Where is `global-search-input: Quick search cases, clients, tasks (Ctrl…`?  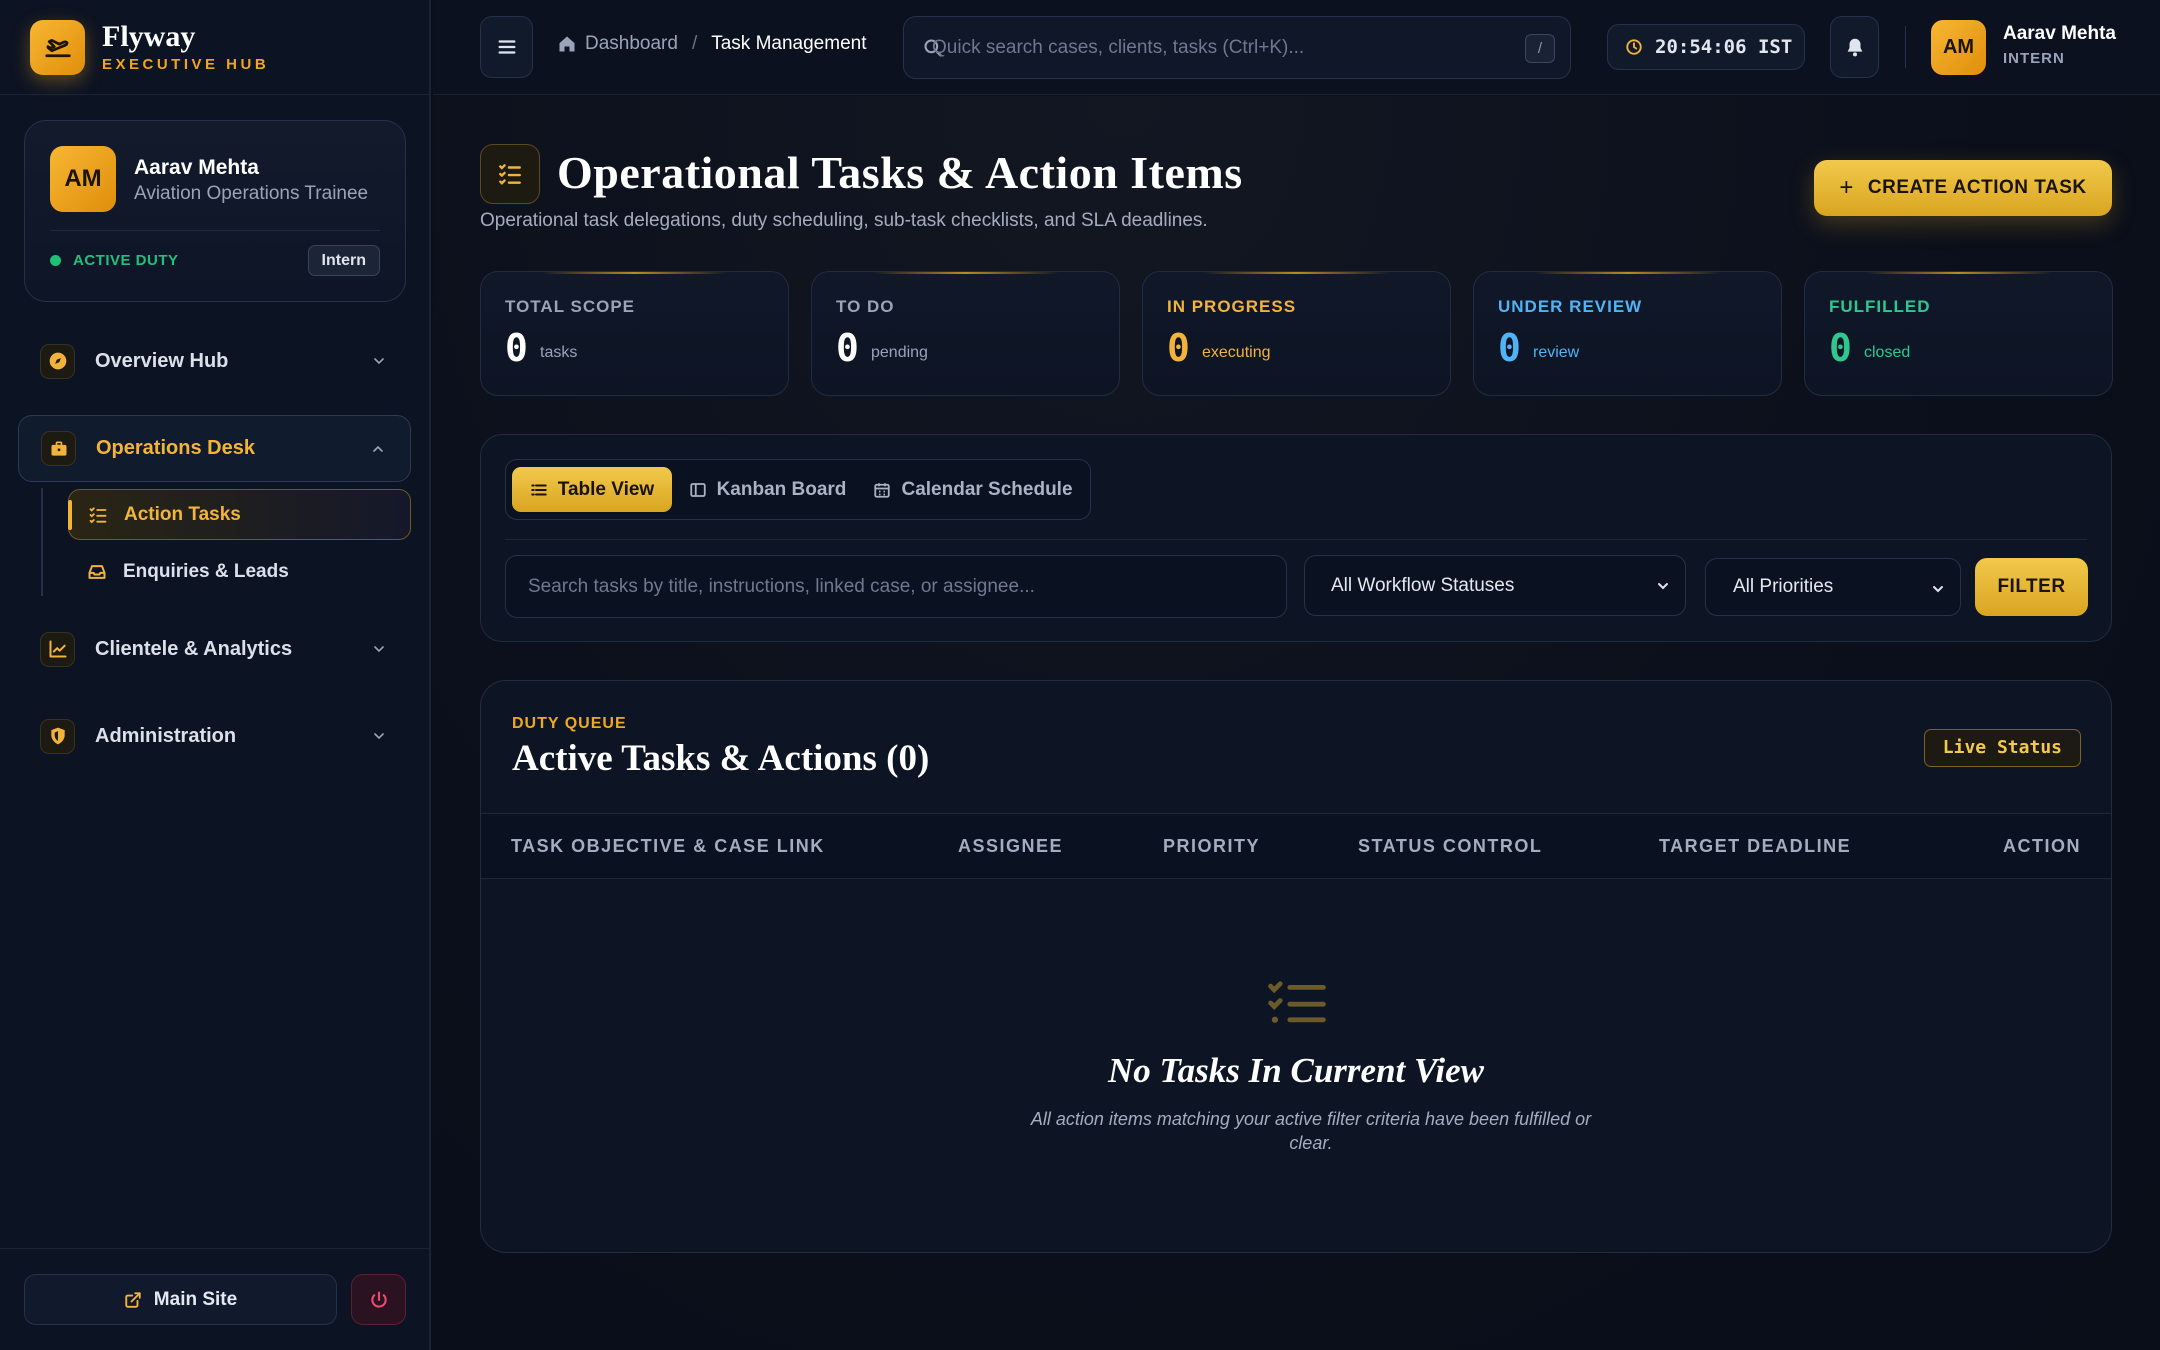 global-search-input: Quick search cases, clients, tasks (Ctrl… is located at coordinates (1237, 47).